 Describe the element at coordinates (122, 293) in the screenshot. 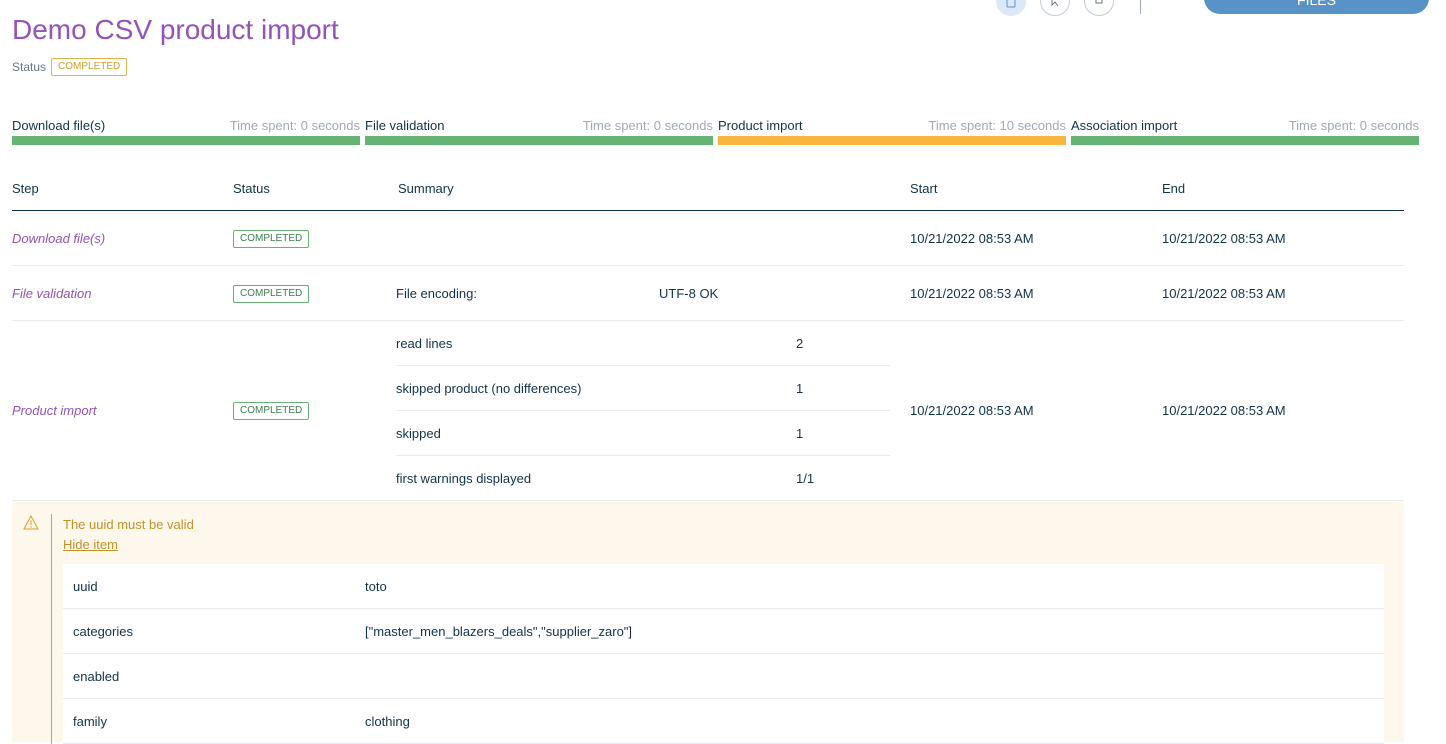

I see `step-link: File validation` at that location.